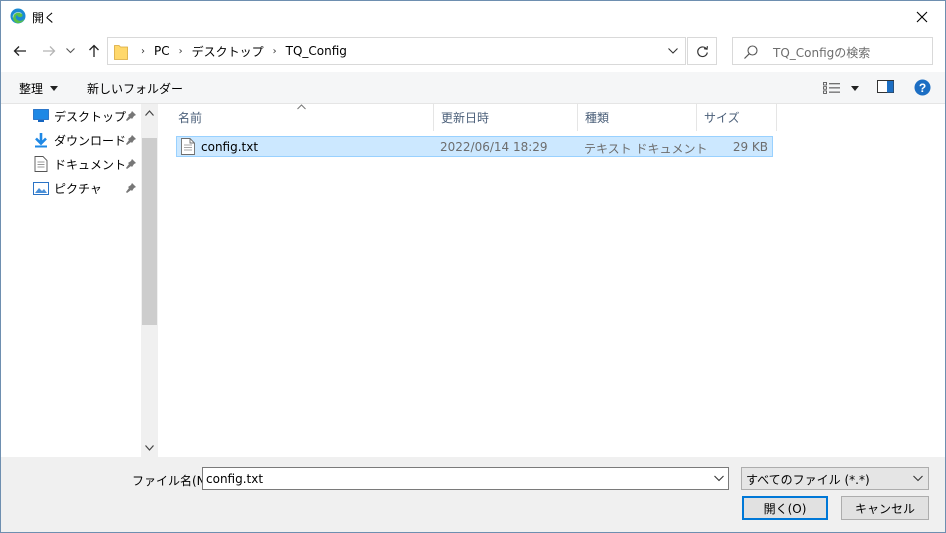 This screenshot has height=533, width=946. Describe the element at coordinates (78, 188) in the screenshot. I see `nav-item-label: ピクチャ` at that location.